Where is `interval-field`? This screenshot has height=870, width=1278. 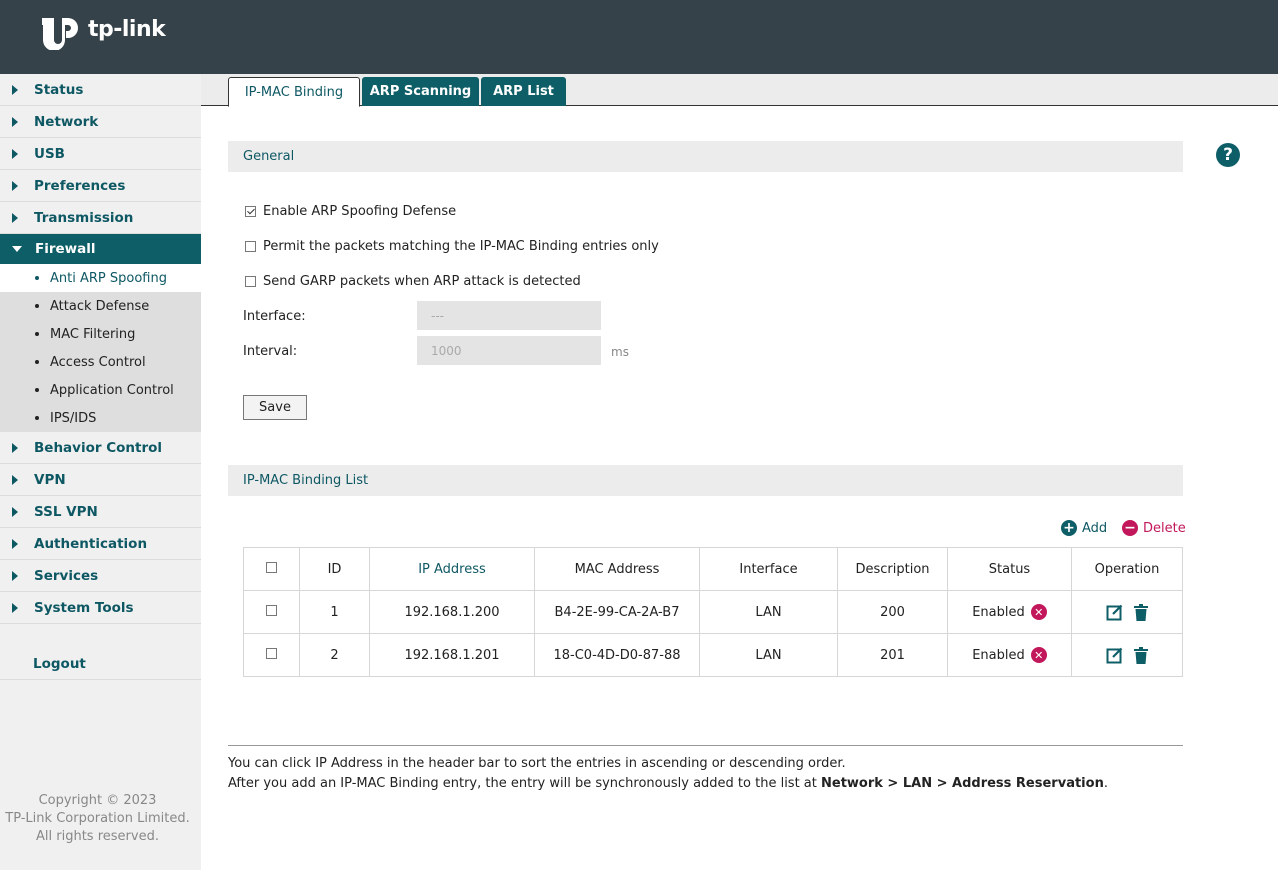 interval-field is located at coordinates (509, 350).